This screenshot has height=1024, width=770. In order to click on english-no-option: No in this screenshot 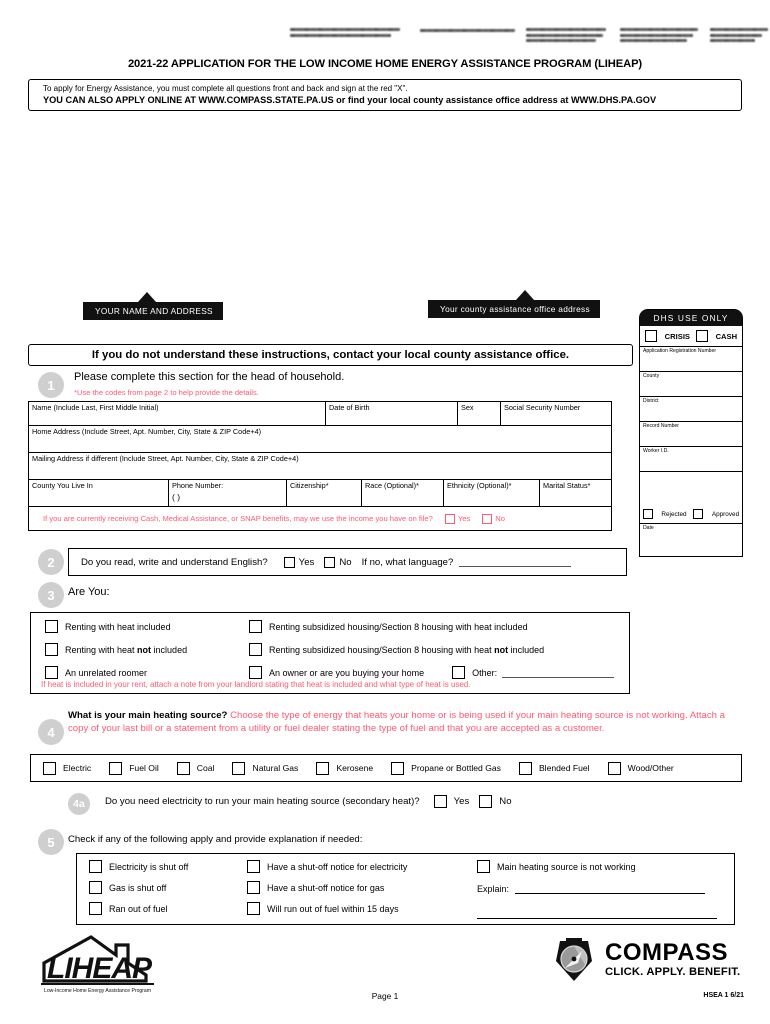, I will do `click(338, 562)`.